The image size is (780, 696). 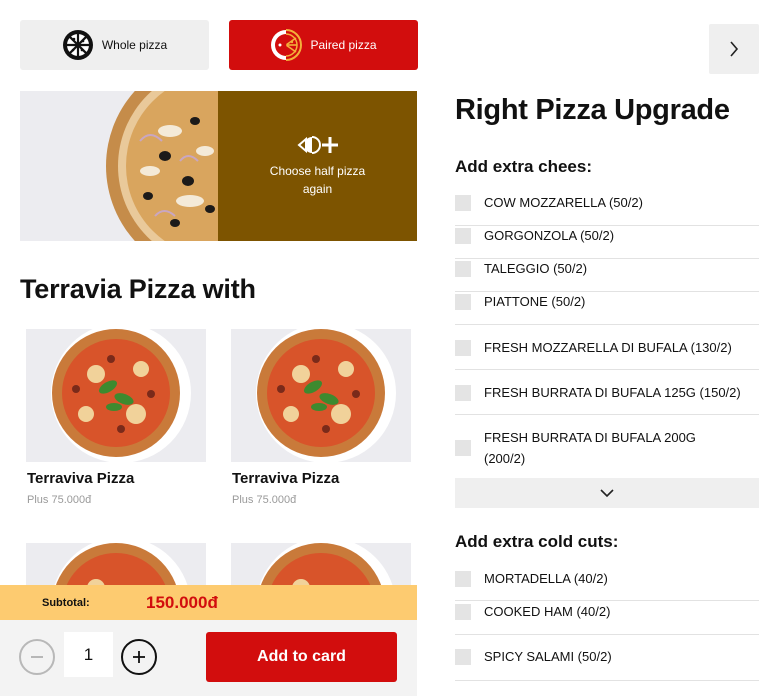 I want to click on cold-cut-option: COOKED HAM (40/2), so click(x=607, y=611).